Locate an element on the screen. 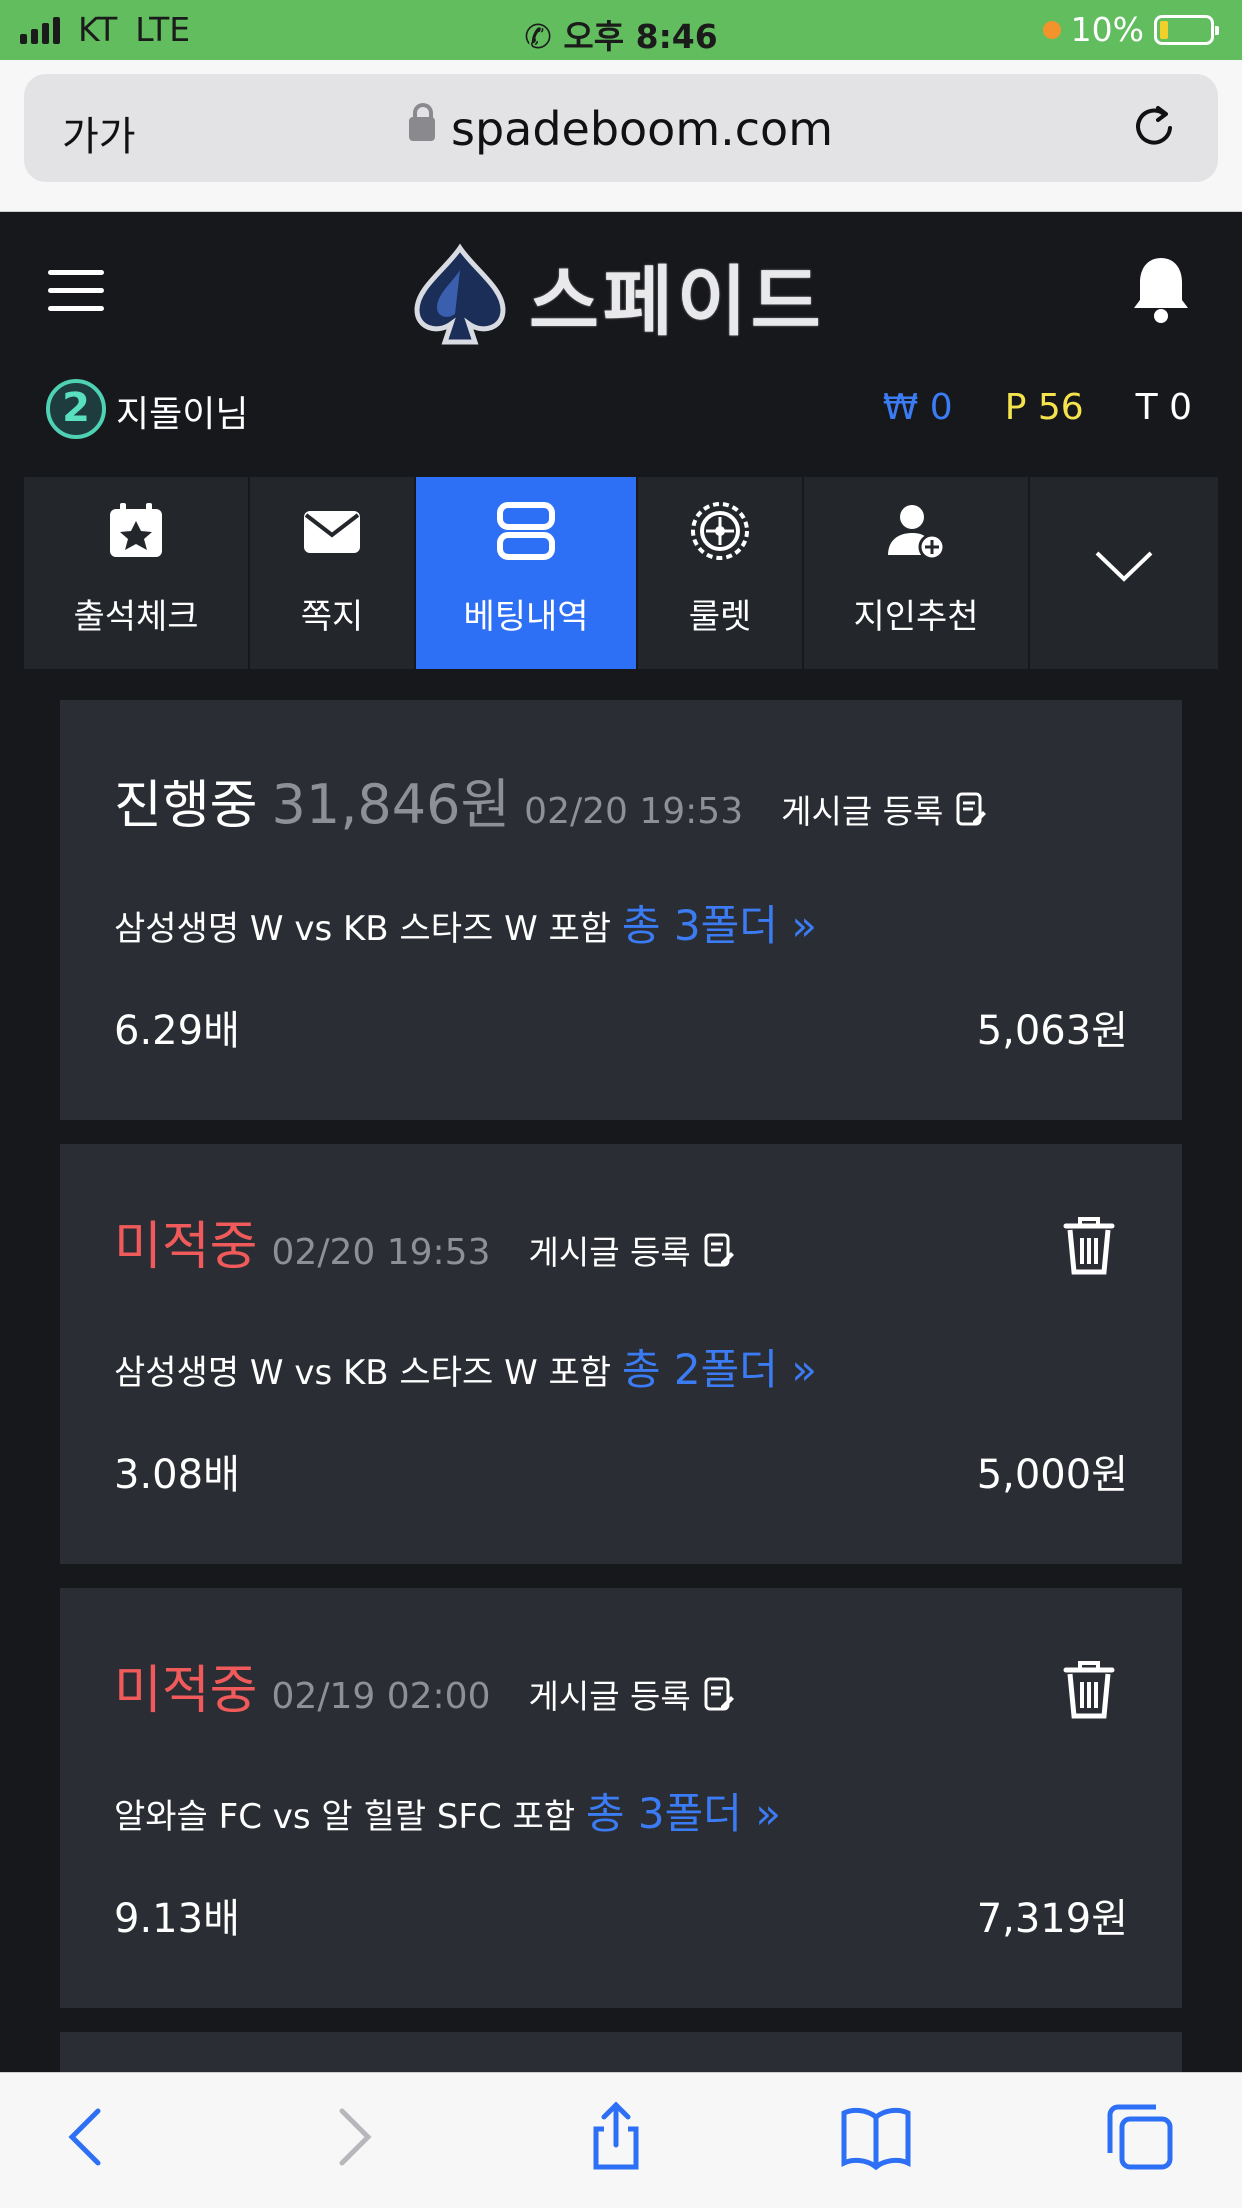 The width and height of the screenshot is (1242, 2208). back-icon is located at coordinates (88, 2137).